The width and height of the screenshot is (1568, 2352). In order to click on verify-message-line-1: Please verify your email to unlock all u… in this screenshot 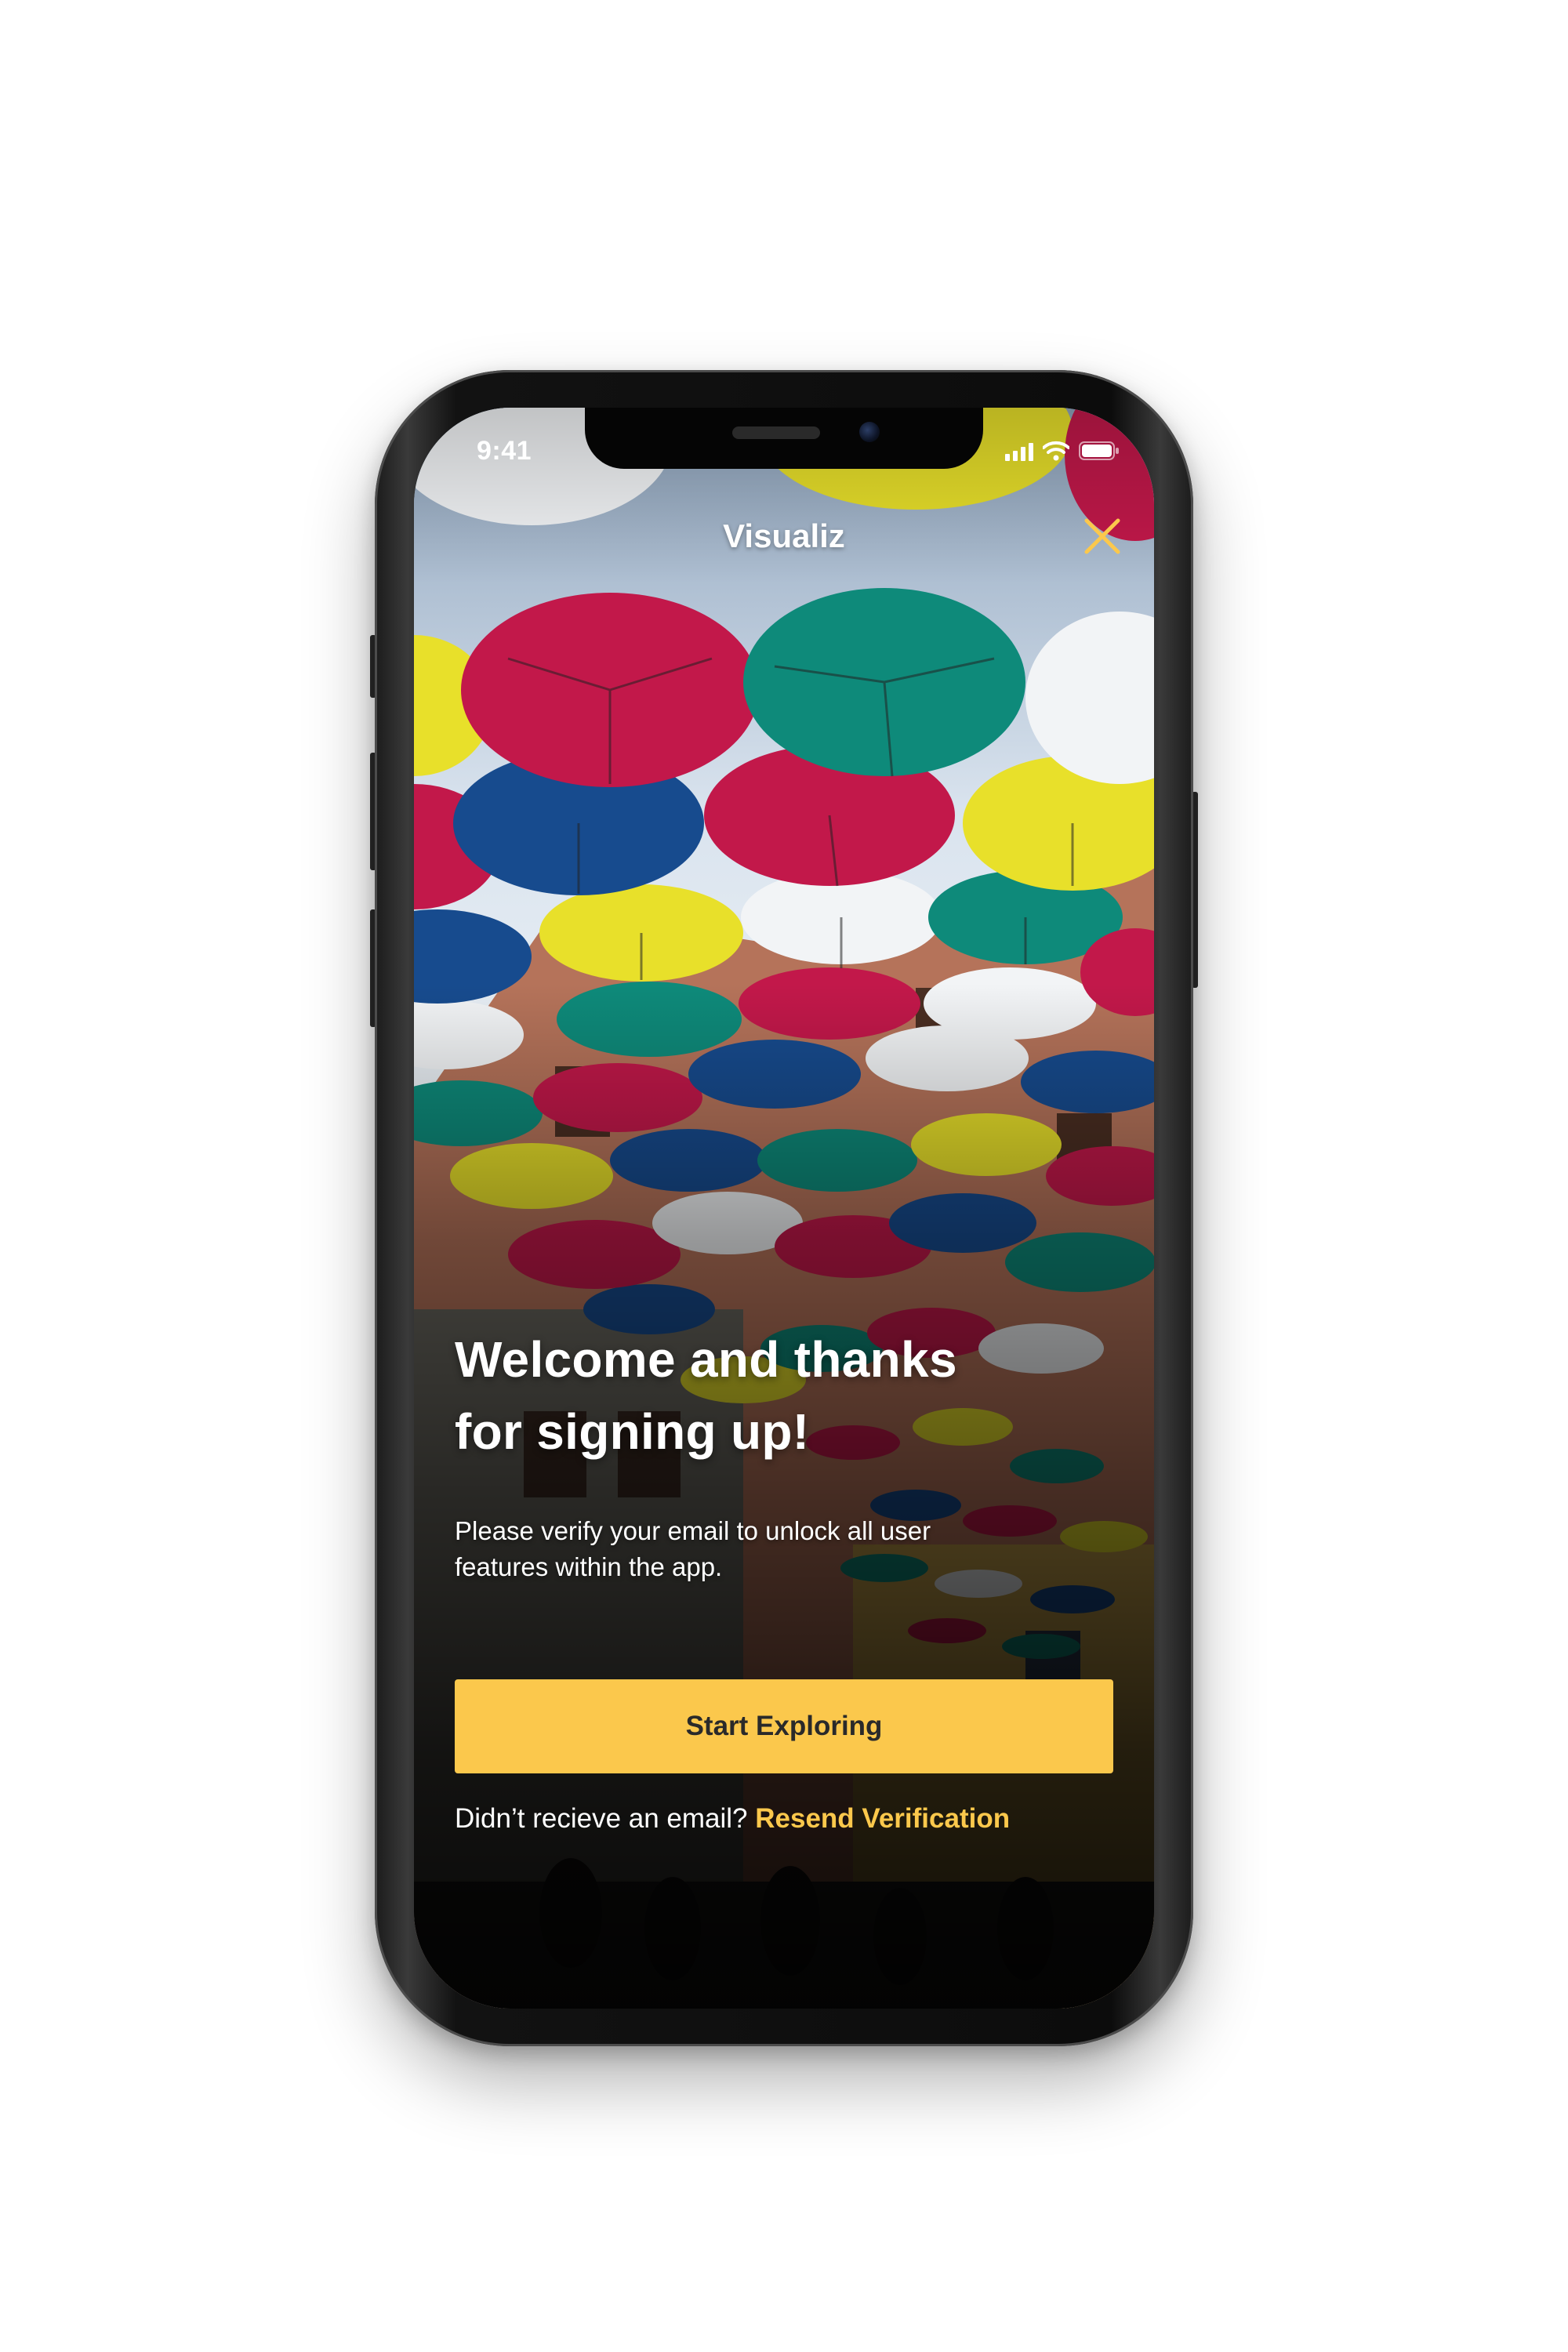, I will do `click(693, 1530)`.